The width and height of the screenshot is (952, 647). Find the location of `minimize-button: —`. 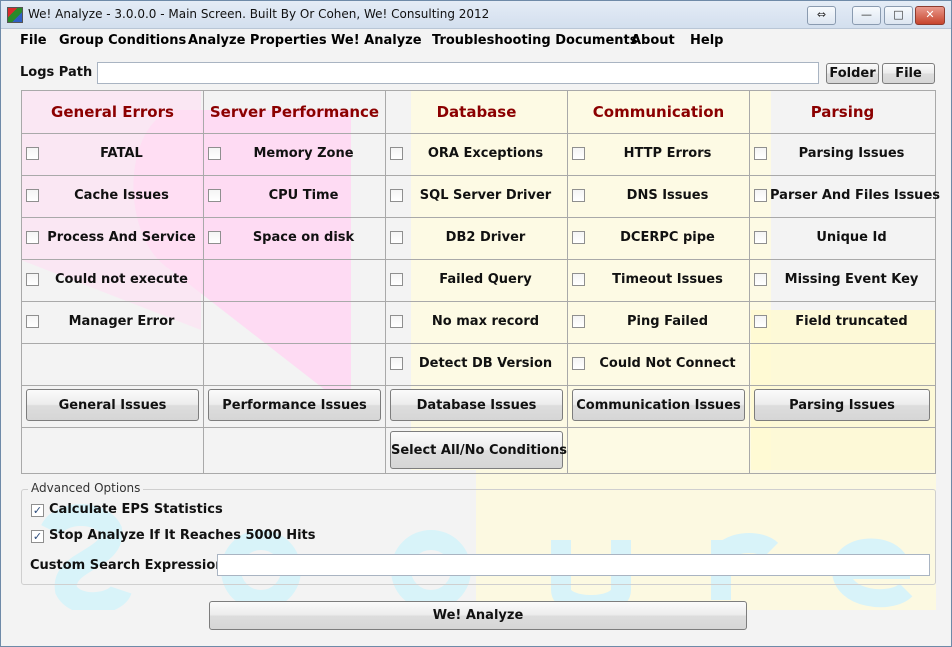

minimize-button: — is located at coordinates (866, 15).